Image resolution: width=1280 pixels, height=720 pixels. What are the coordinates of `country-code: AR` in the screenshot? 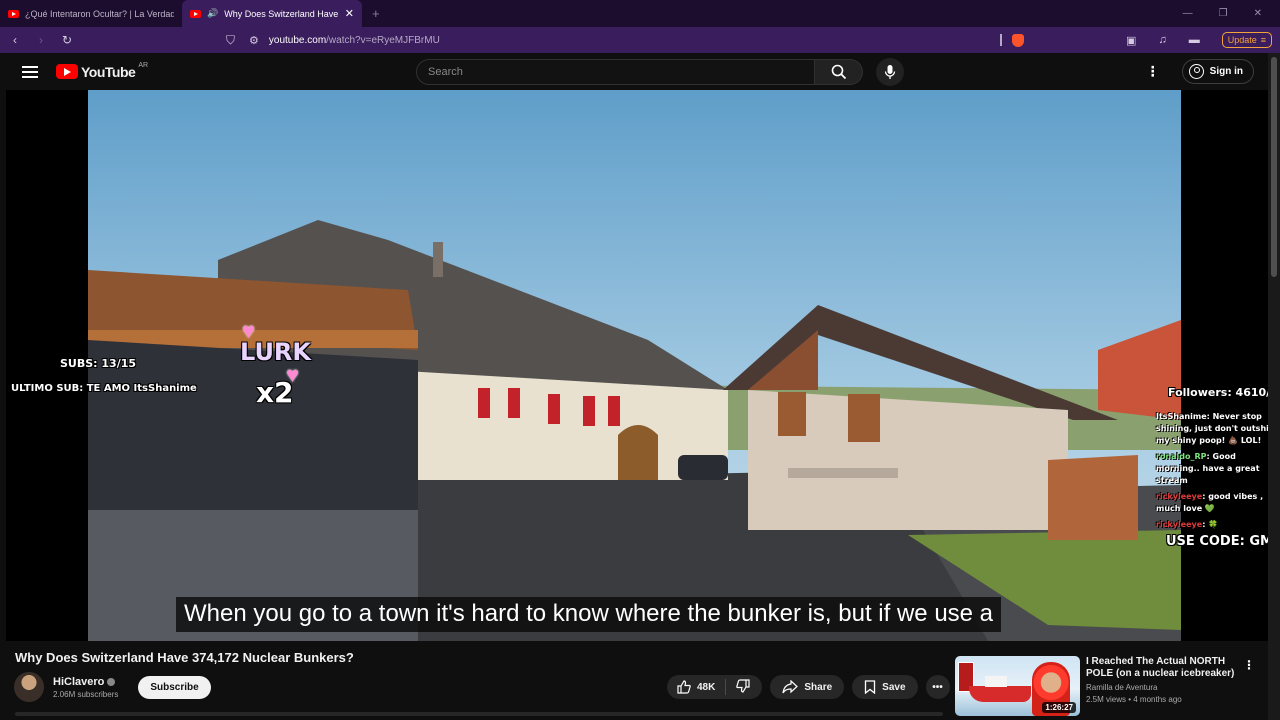 It's located at (143, 65).